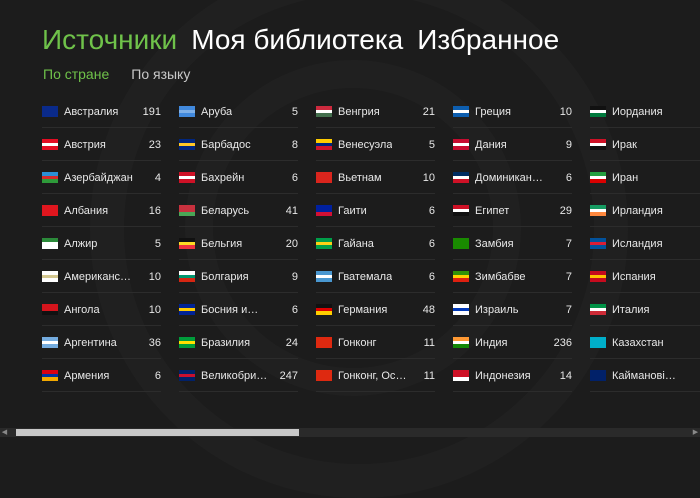 This screenshot has width=700, height=498. Describe the element at coordinates (645, 178) in the screenshot. I see `country-item: Иран` at that location.